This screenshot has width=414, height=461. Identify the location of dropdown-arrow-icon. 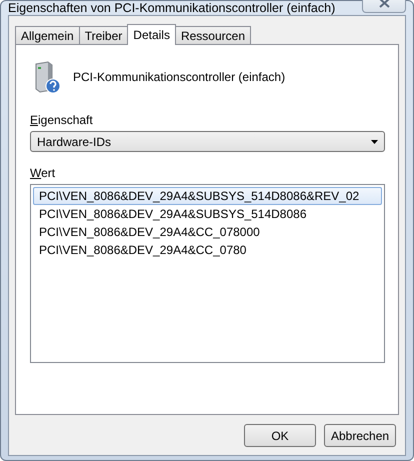
(374, 142).